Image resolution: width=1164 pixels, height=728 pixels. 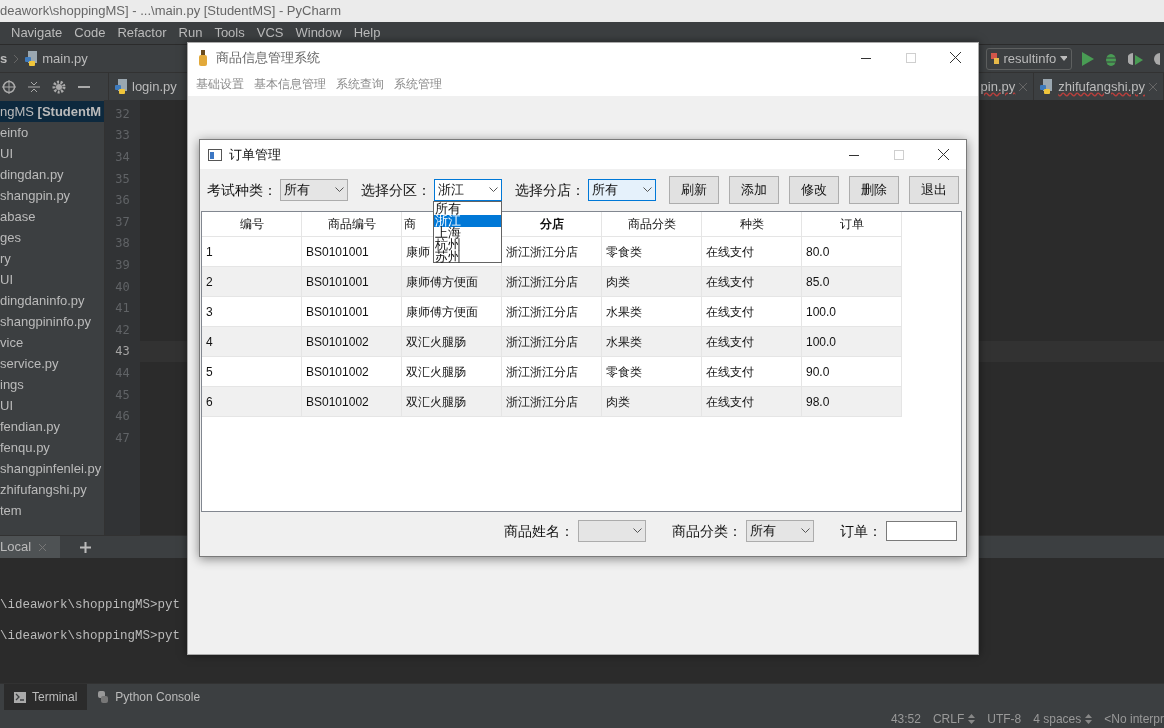 I want to click on settings-icon, so click(x=59, y=86).